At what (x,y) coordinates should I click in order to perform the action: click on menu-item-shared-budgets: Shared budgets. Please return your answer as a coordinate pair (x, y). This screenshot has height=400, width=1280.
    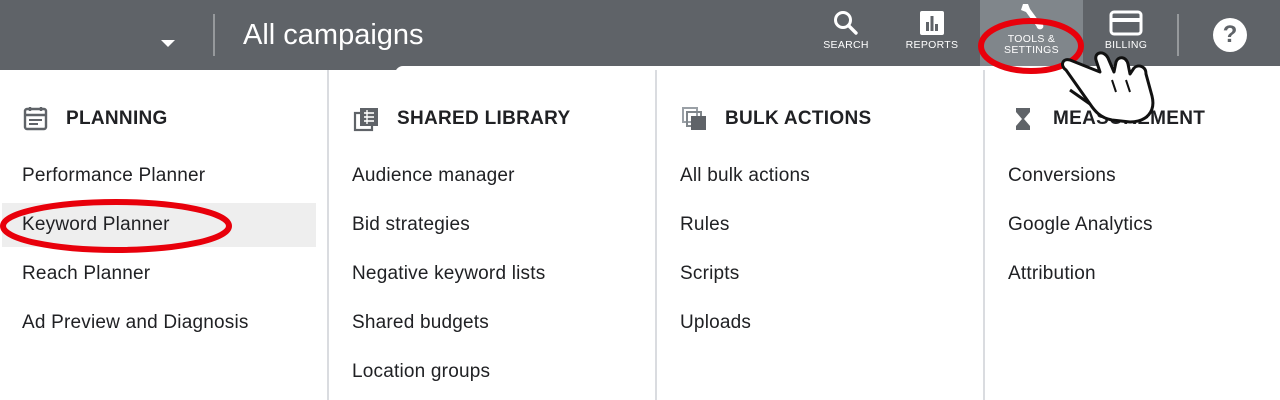
    Looking at the image, I should click on (487, 323).